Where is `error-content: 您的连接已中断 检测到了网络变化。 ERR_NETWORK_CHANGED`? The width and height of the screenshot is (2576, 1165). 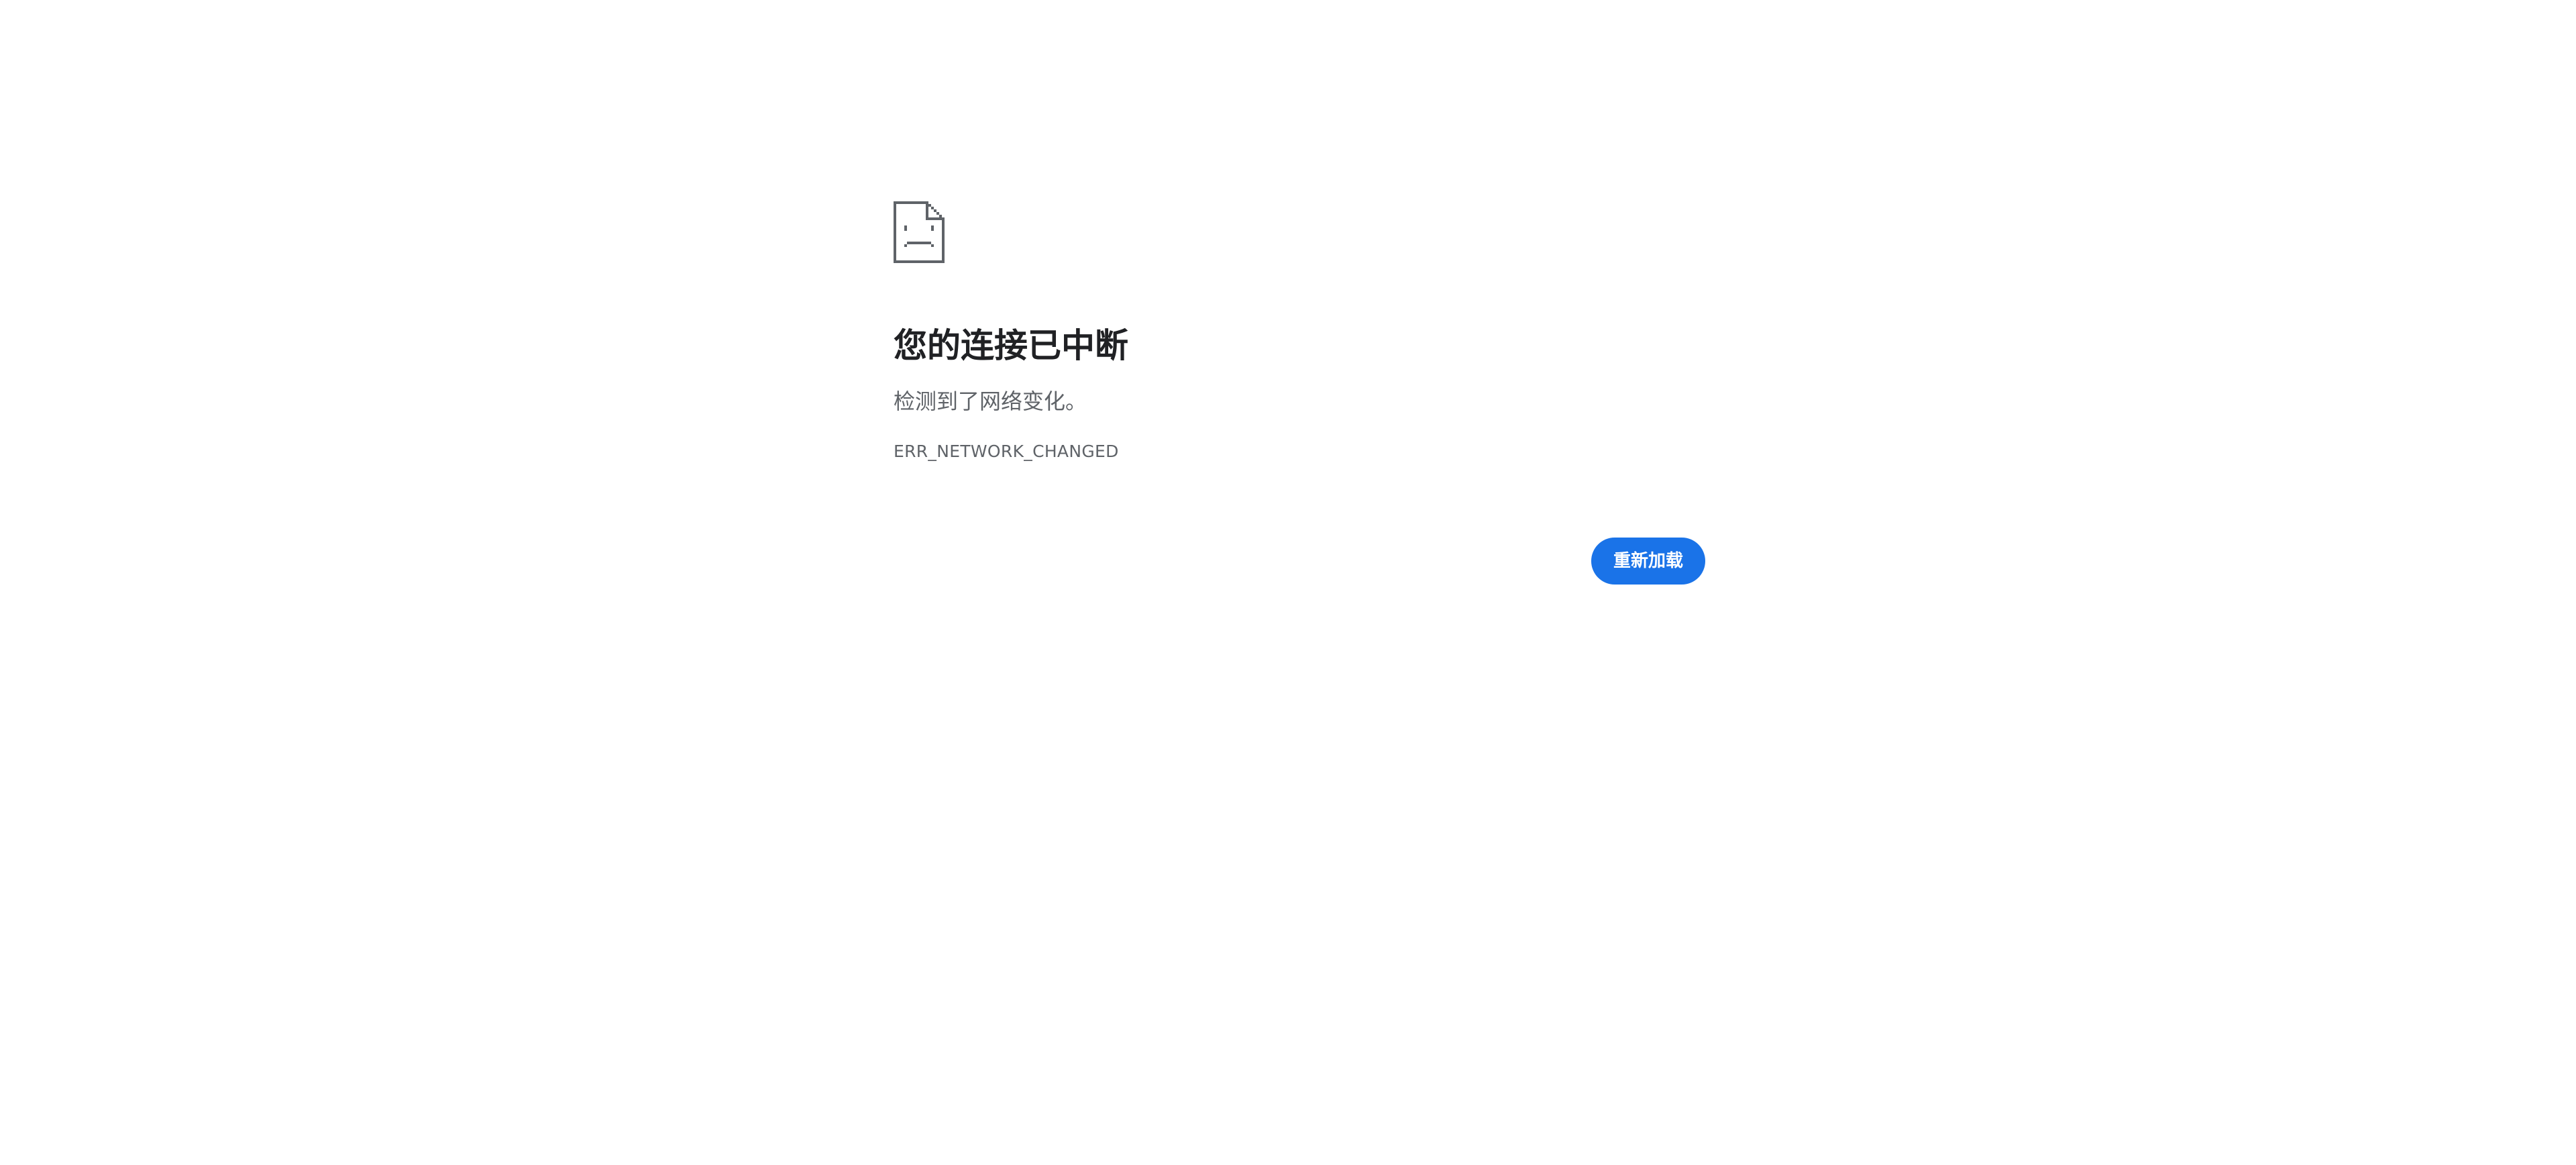
error-content: 您的连接已中断 检测到了网络变化。 ERR_NETWORK_CHANGED is located at coordinates (1299, 331).